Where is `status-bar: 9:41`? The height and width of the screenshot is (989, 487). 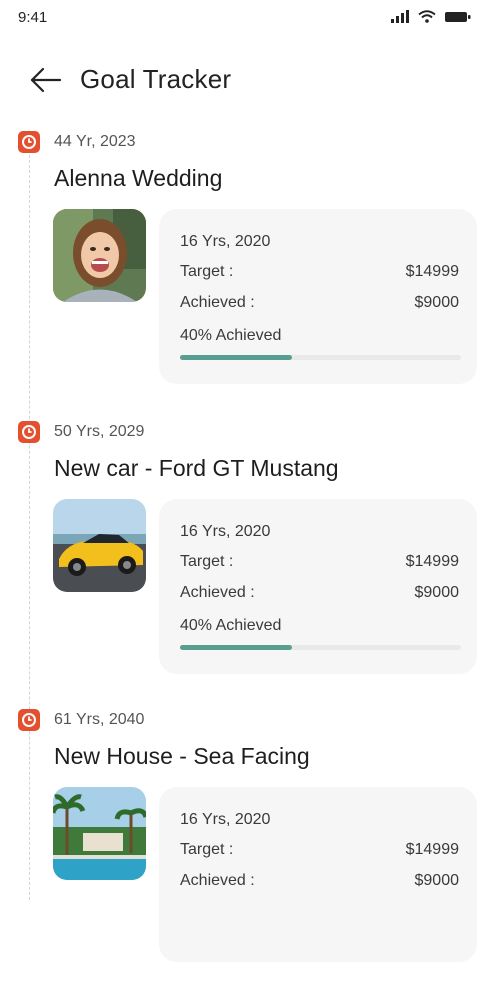
status-bar: 9:41 is located at coordinates (243, 18).